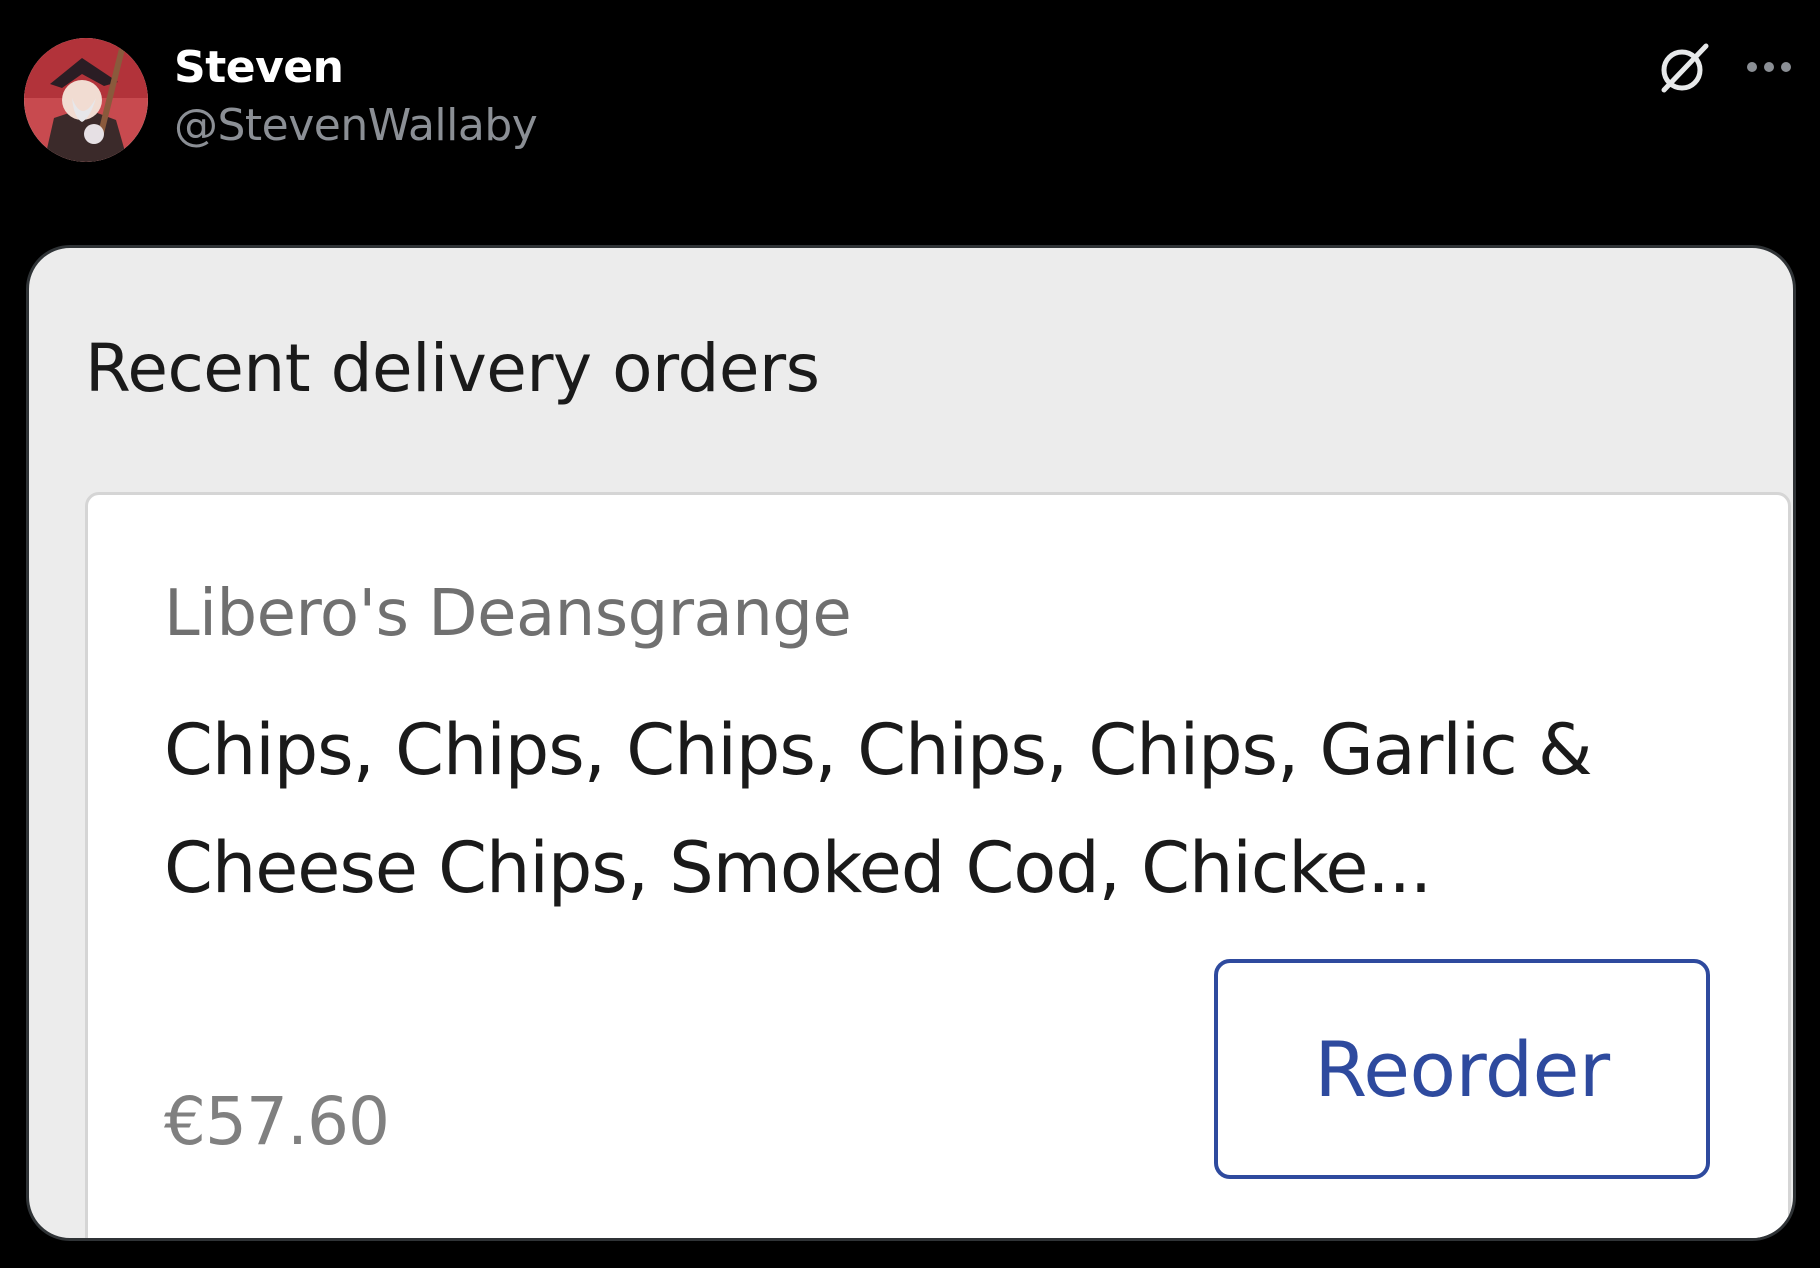 The width and height of the screenshot is (1820, 1268). I want to click on more-options-icon, so click(1769, 67).